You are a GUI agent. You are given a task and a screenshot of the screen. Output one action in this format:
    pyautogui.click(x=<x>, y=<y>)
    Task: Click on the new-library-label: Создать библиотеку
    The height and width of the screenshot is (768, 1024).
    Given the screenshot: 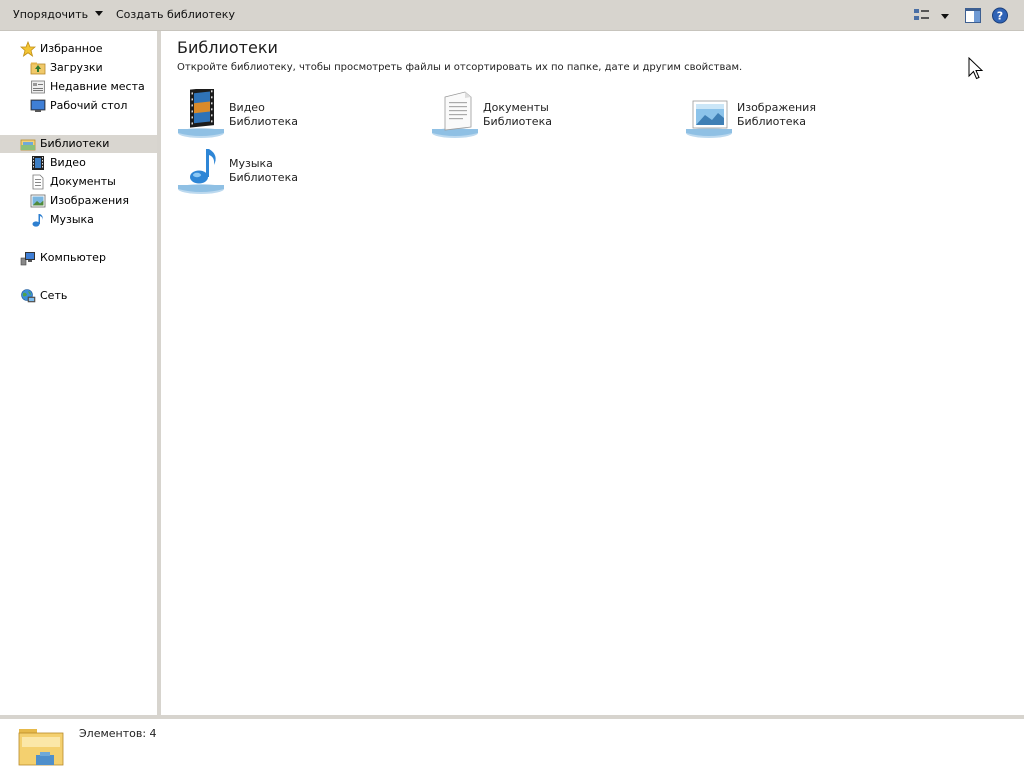 What is the action you would take?
    pyautogui.click(x=175, y=14)
    